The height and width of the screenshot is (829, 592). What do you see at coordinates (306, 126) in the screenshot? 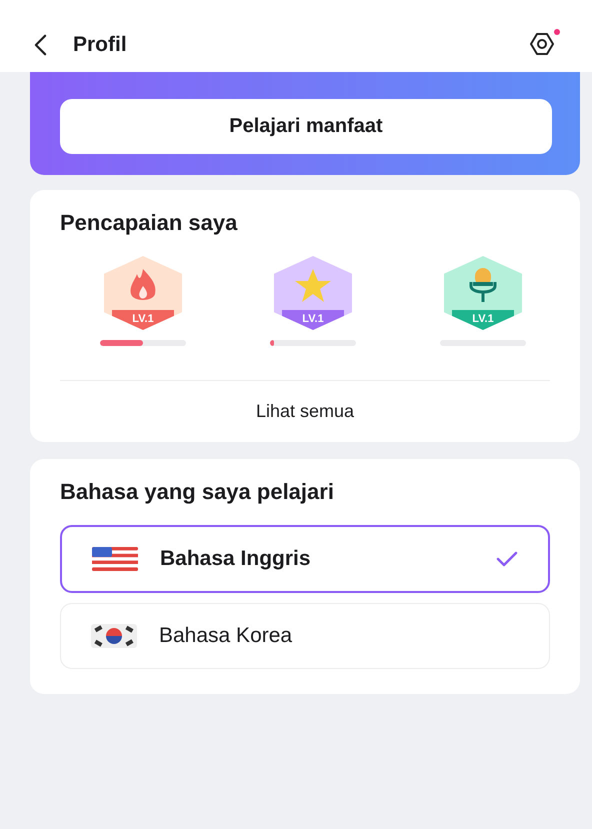
I see `learn-benefits-button: Pelajari manfaat` at bounding box center [306, 126].